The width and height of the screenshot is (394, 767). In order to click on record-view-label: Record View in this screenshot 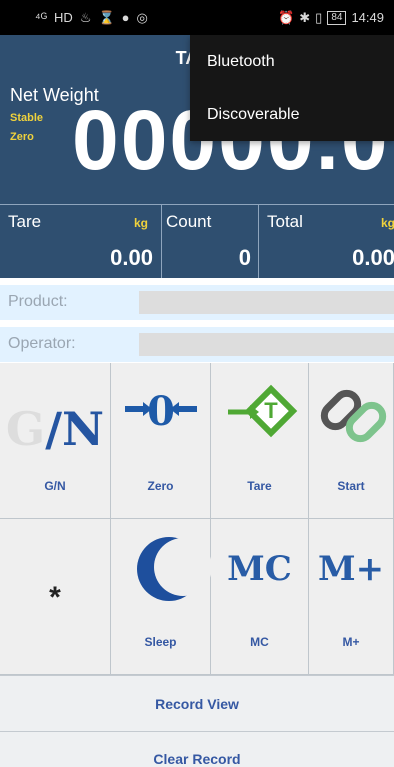, I will do `click(197, 703)`.